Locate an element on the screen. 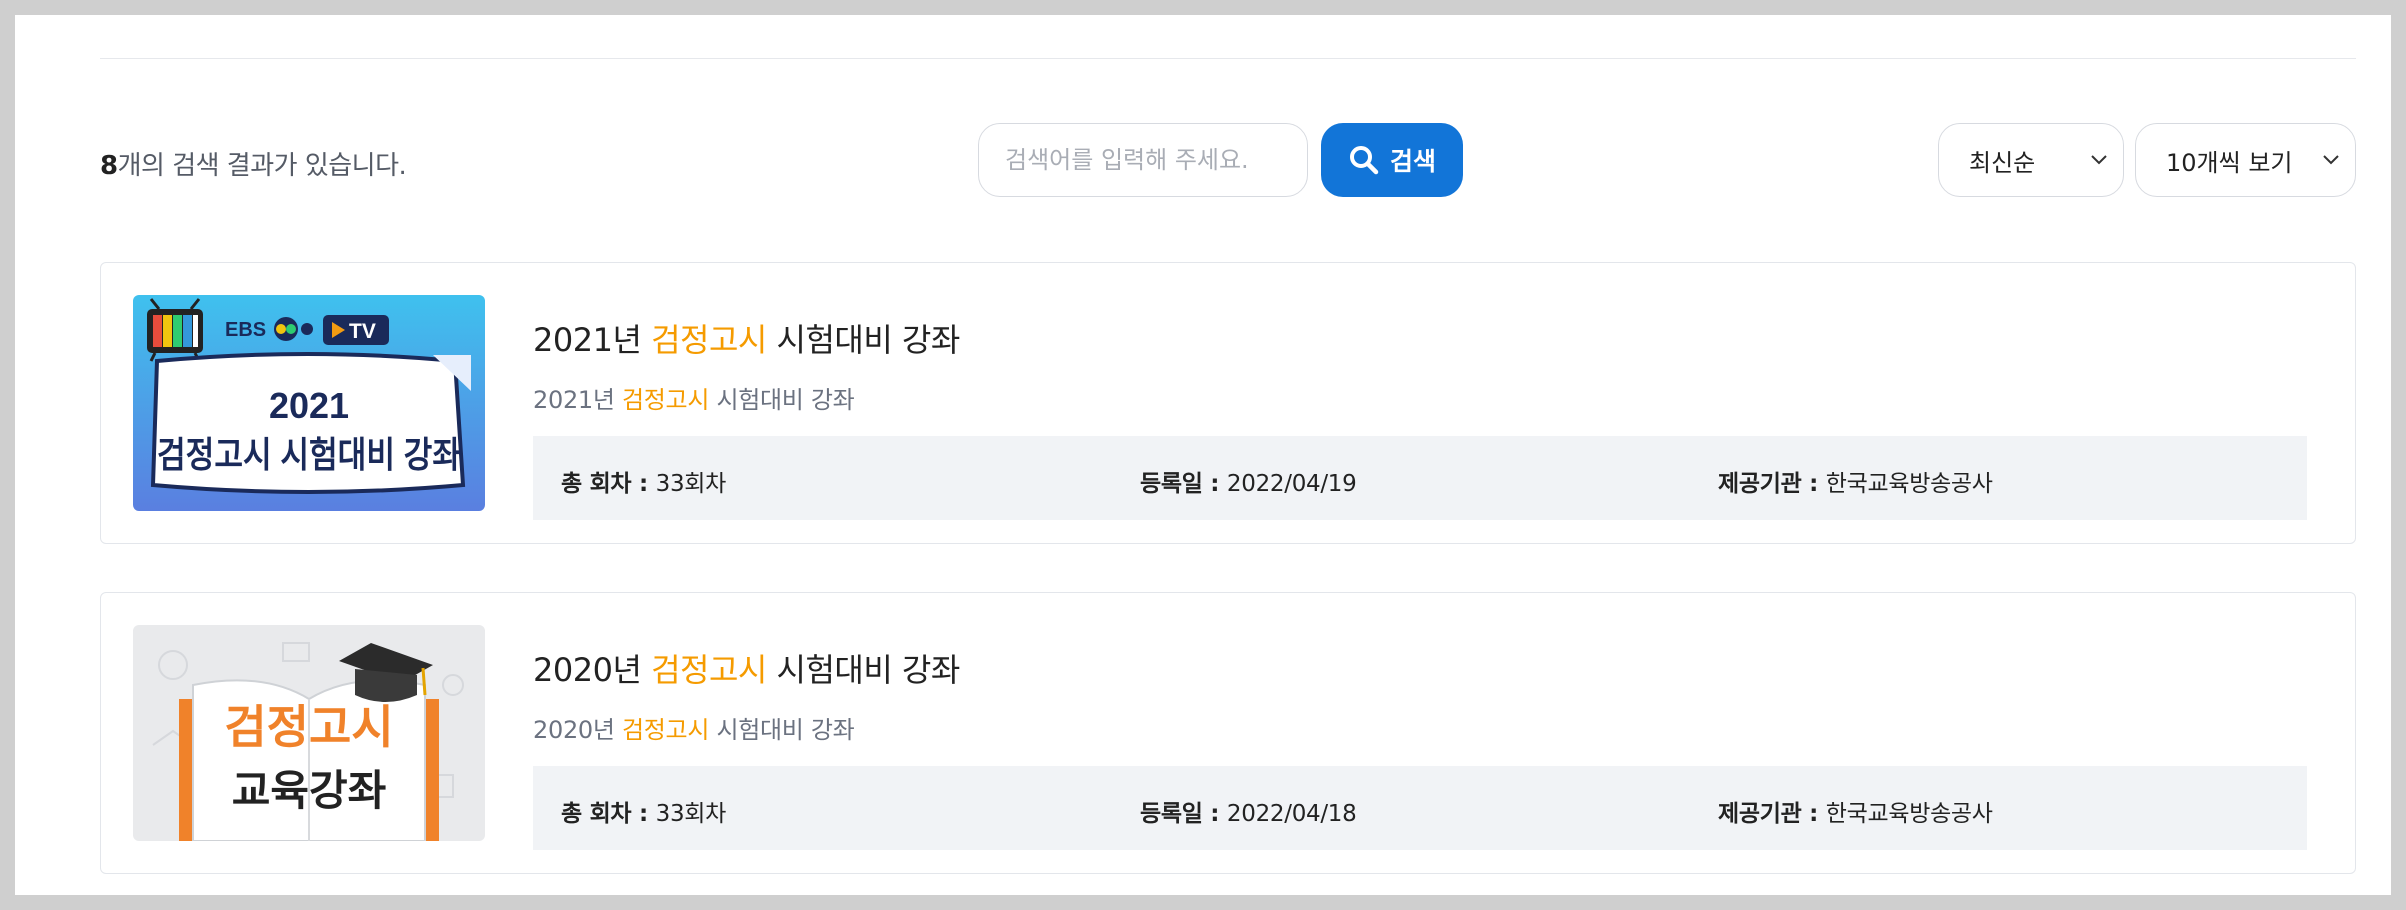 The width and height of the screenshot is (2406, 910). per-page-select: 10개씩 보기 is located at coordinates (2245, 160).